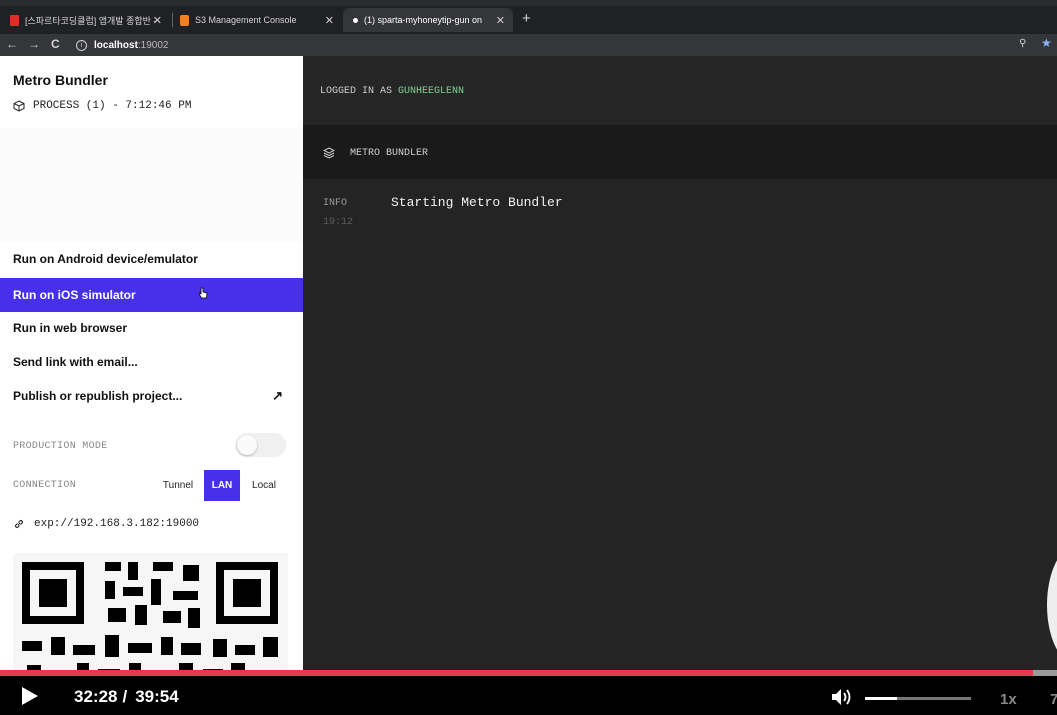 The image size is (1057, 715). Describe the element at coordinates (1046, 43) in the screenshot. I see `bookmark-star-icon: ★` at that location.